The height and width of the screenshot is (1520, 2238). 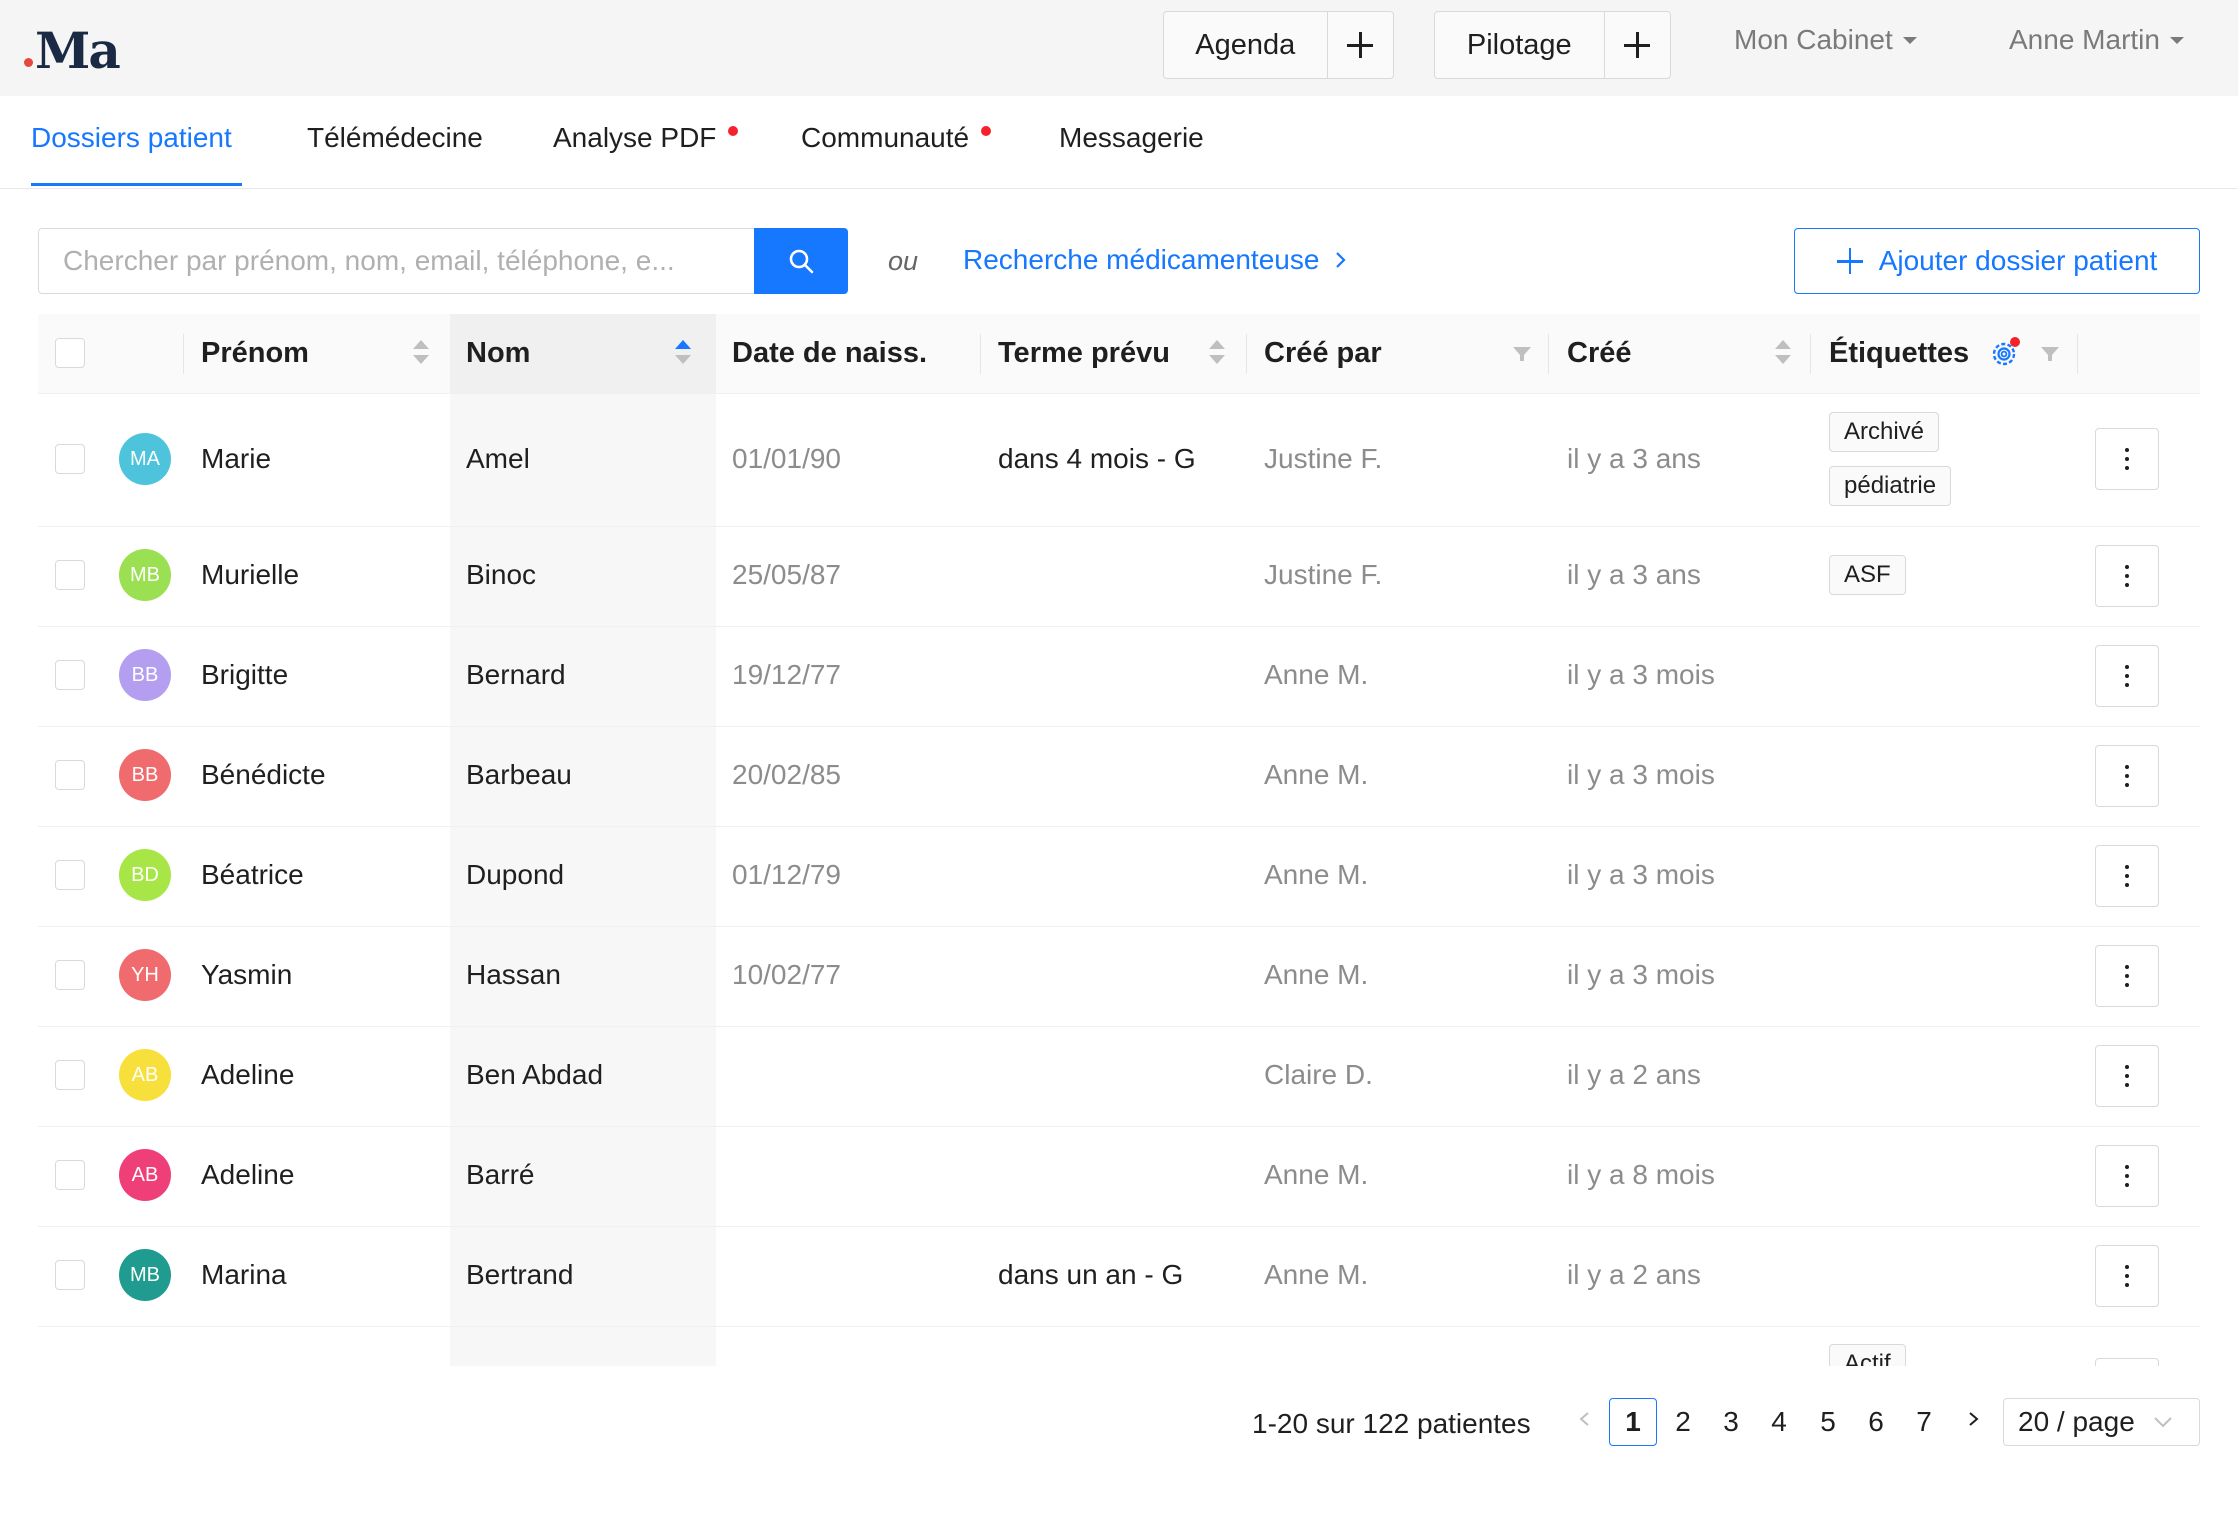 What do you see at coordinates (1131, 154) in the screenshot?
I see `tab-messagerie: Messagerie` at bounding box center [1131, 154].